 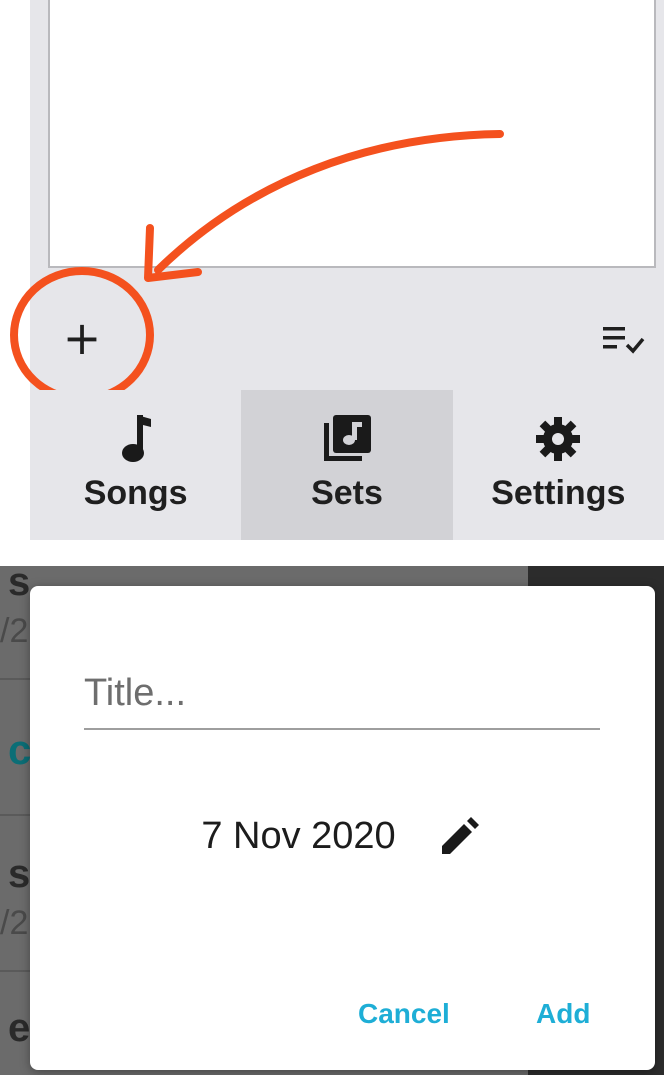 What do you see at coordinates (298, 835) in the screenshot?
I see `set-date: 7 Nov 2020` at bounding box center [298, 835].